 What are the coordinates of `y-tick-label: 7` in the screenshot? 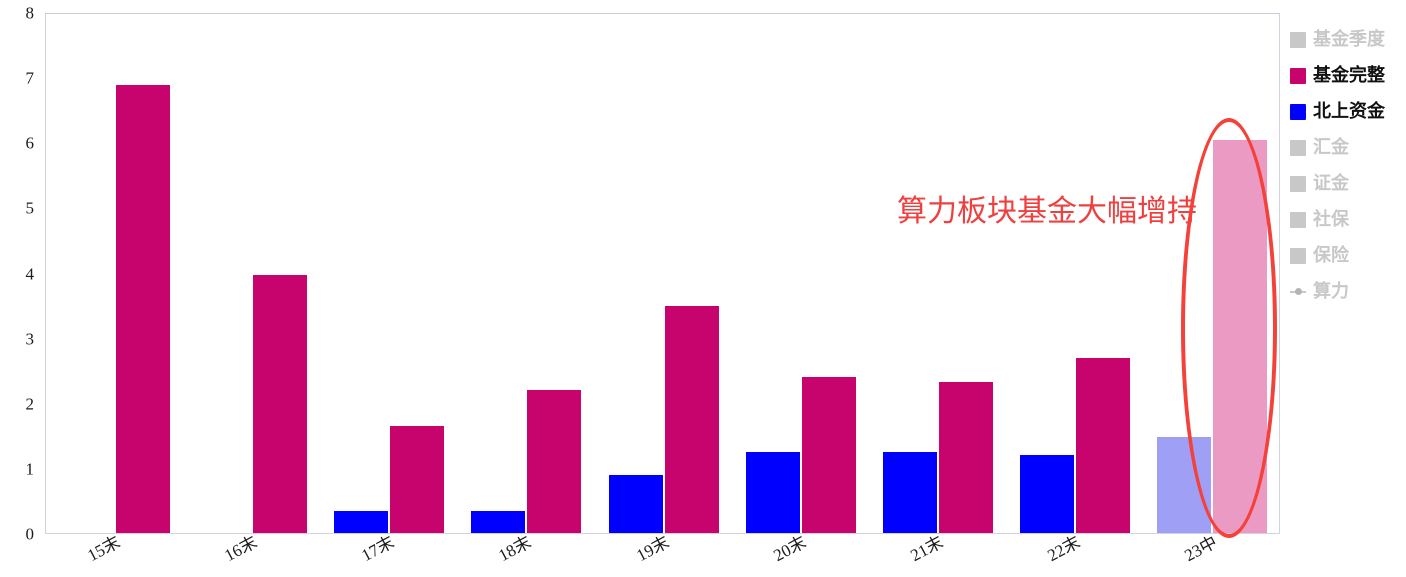 It's located at (30, 78).